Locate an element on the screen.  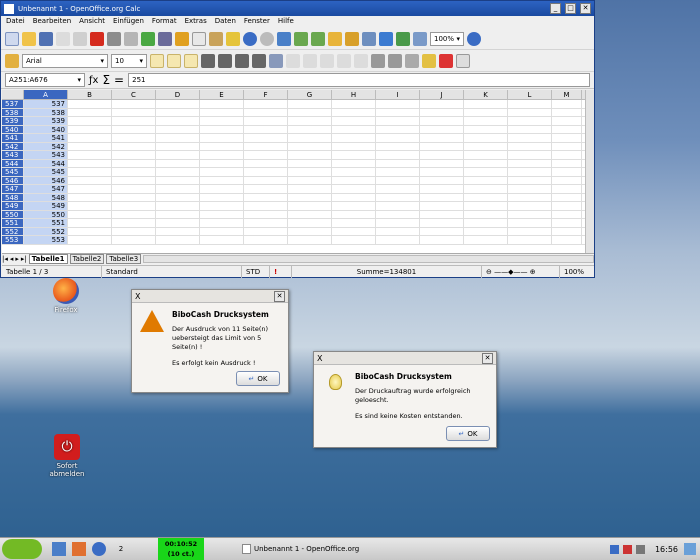
gallery-icon is located at coordinates (403, 38).